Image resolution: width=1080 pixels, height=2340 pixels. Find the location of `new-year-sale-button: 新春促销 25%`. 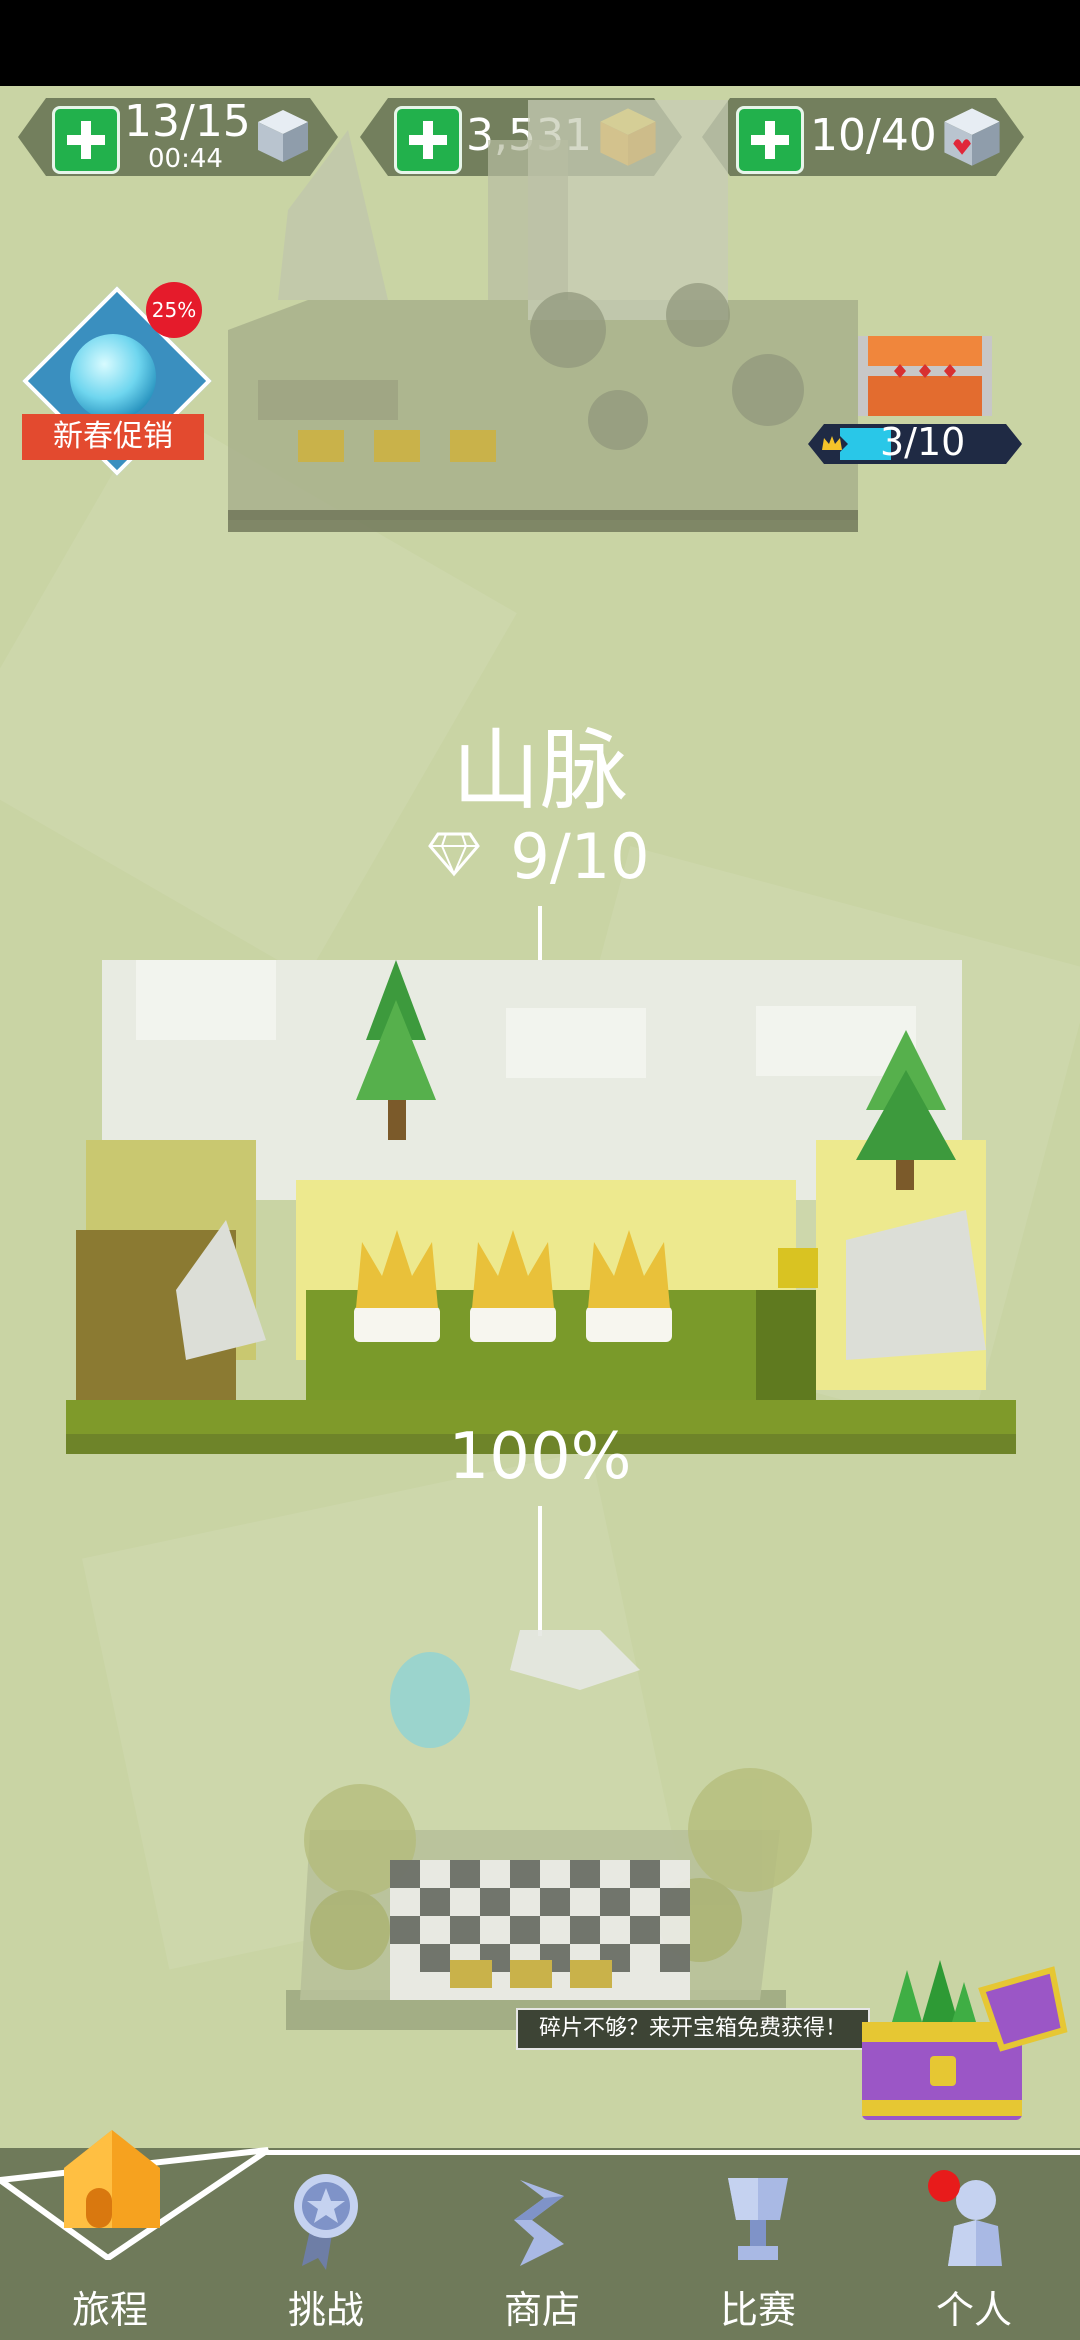

new-year-sale-button: 新春促销 25% is located at coordinates (117, 379).